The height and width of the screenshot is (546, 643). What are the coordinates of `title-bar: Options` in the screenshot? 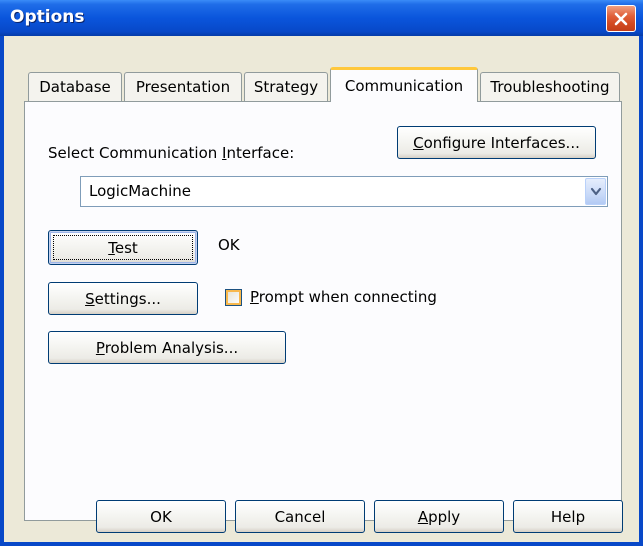 It's located at (321, 18).